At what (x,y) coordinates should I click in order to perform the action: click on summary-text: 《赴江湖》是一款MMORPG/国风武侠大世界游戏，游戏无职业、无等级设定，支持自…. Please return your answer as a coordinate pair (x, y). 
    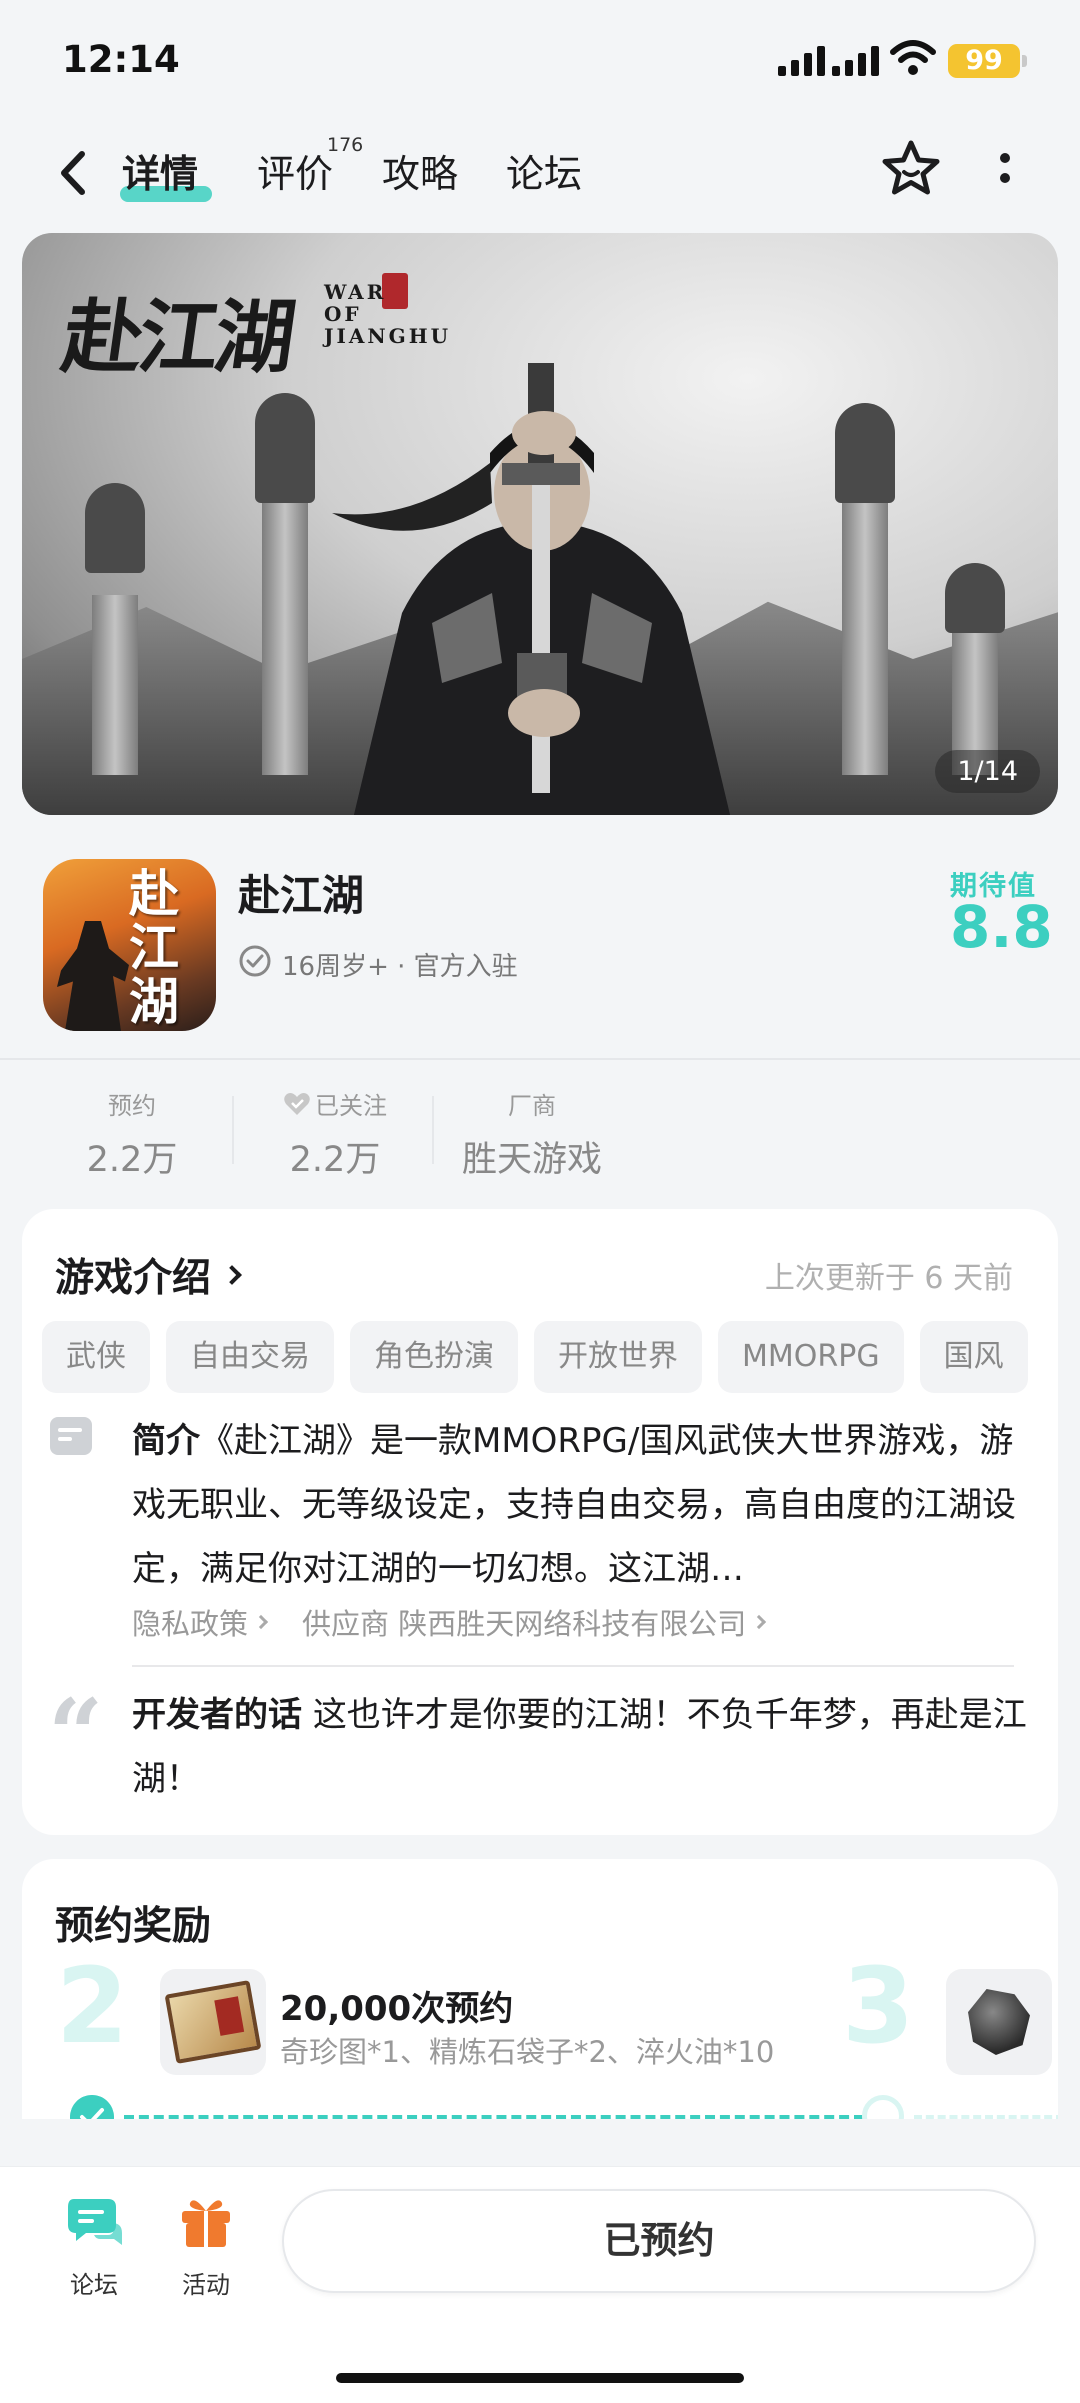
    Looking at the image, I should click on (574, 1505).